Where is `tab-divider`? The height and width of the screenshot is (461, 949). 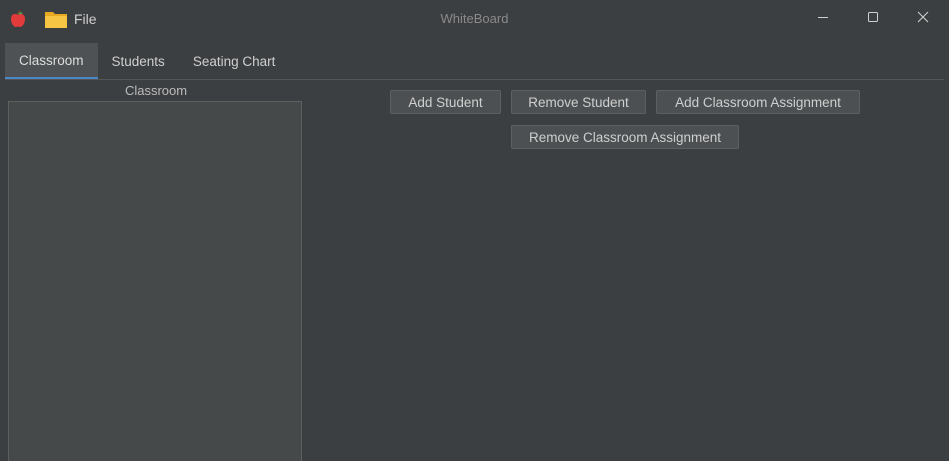
tab-divider is located at coordinates (474, 79).